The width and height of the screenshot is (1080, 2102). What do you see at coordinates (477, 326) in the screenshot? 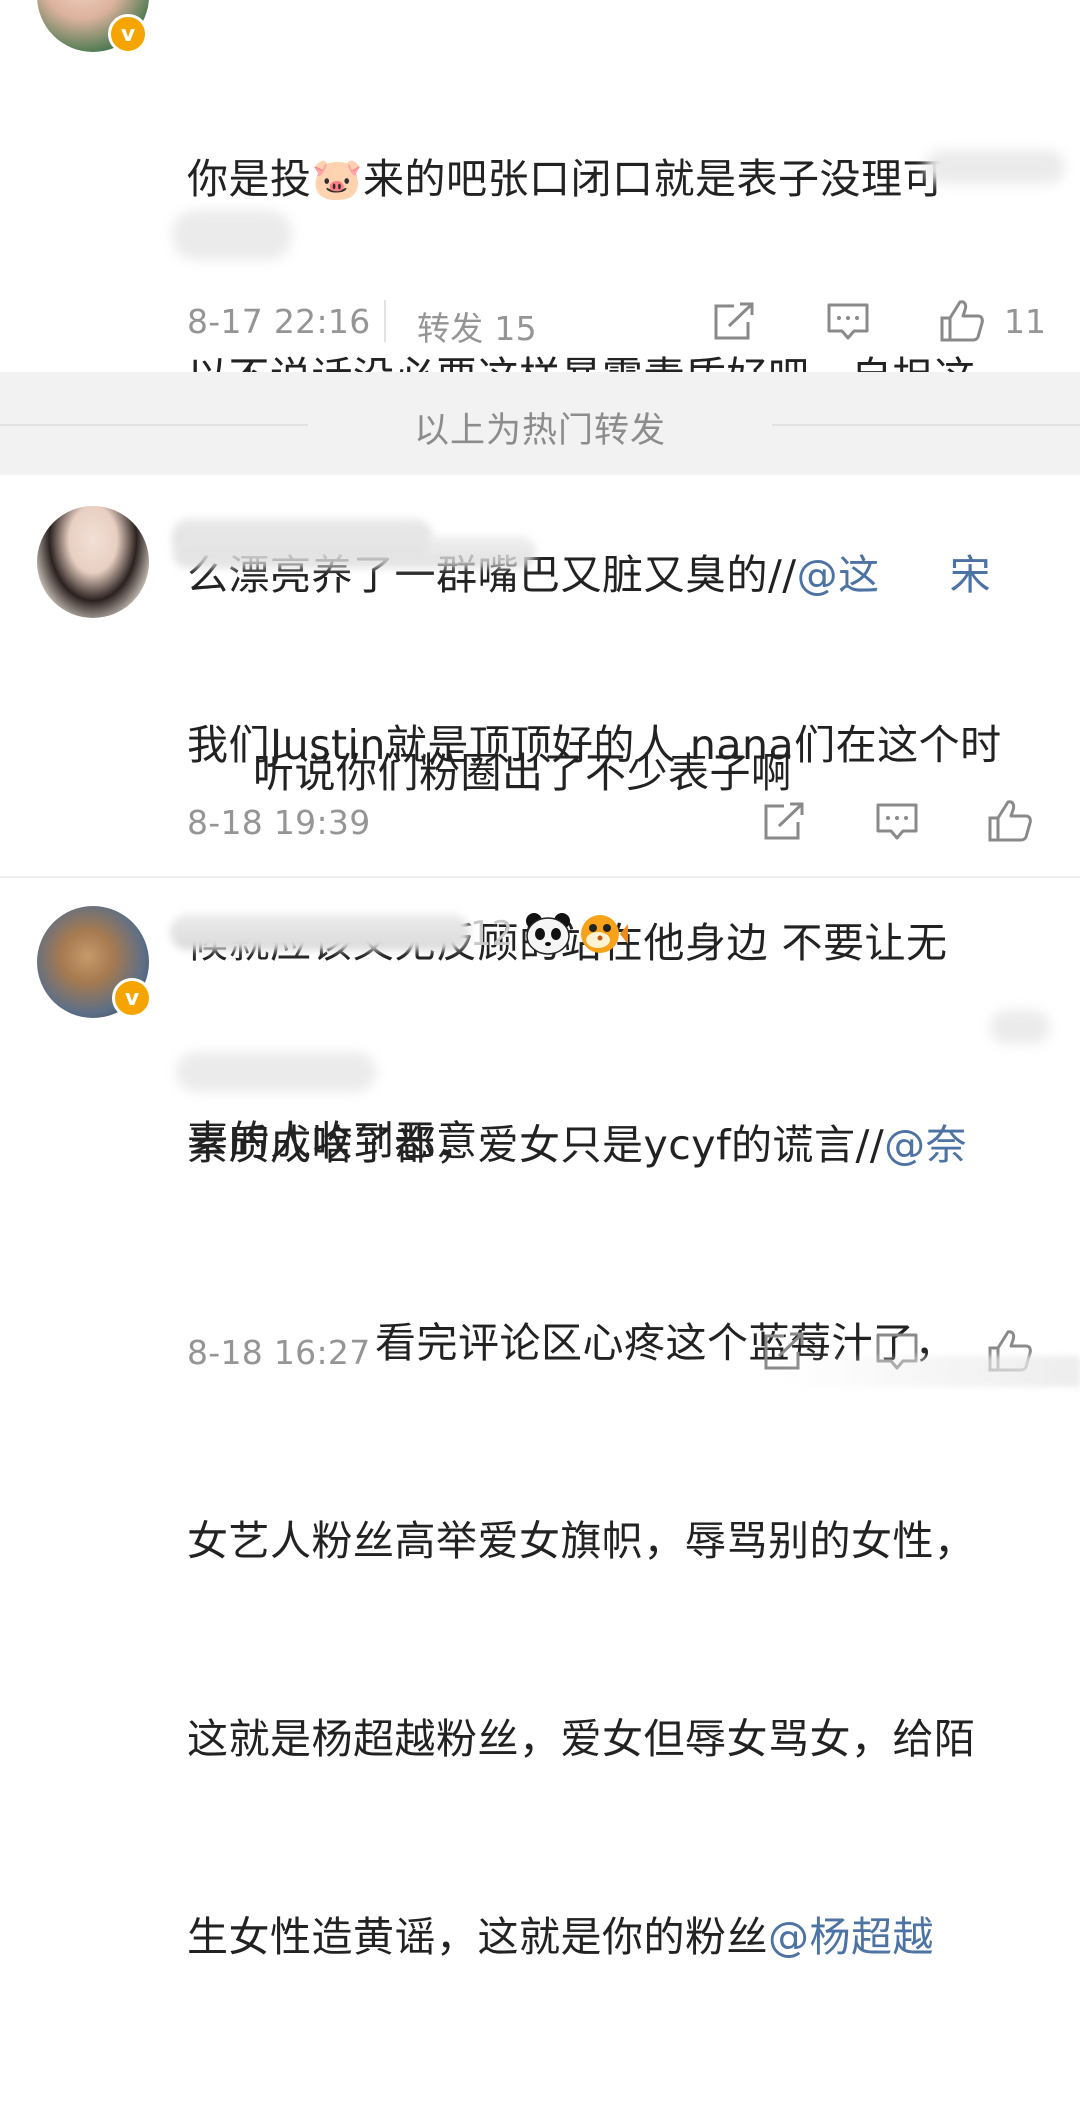
I see `repost-count: 转发 15` at bounding box center [477, 326].